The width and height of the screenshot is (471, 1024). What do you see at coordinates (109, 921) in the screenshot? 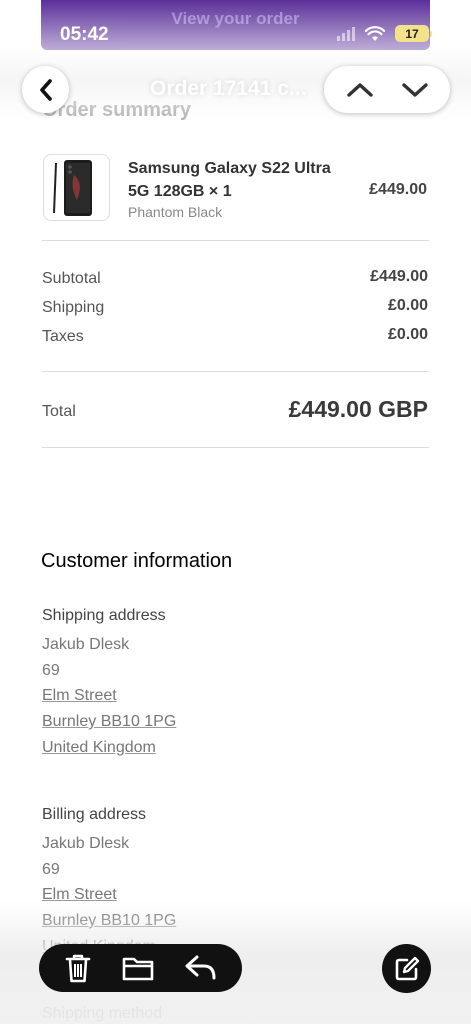
I see `billing-city-link: Burnley BB10 1PG` at bounding box center [109, 921].